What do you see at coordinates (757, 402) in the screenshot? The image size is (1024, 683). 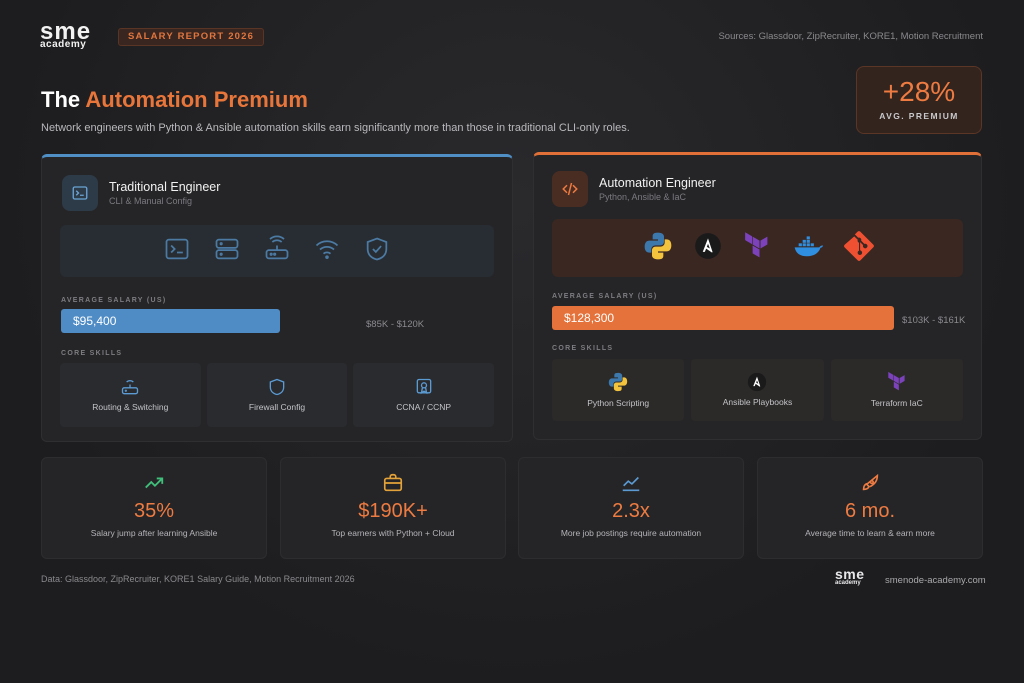 I see `skill-label: Ansible Playbooks` at bounding box center [757, 402].